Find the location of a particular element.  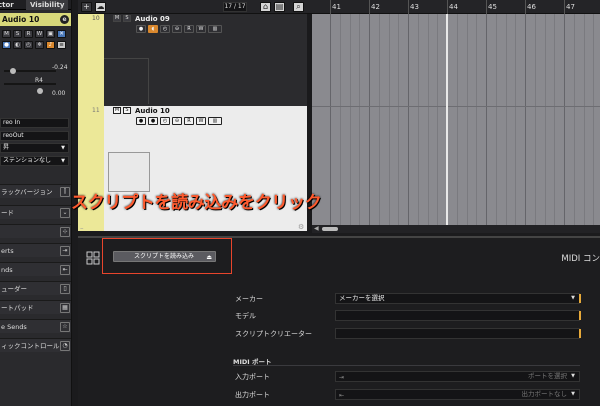

freeze-icon: ❄ is located at coordinates (39, 45).